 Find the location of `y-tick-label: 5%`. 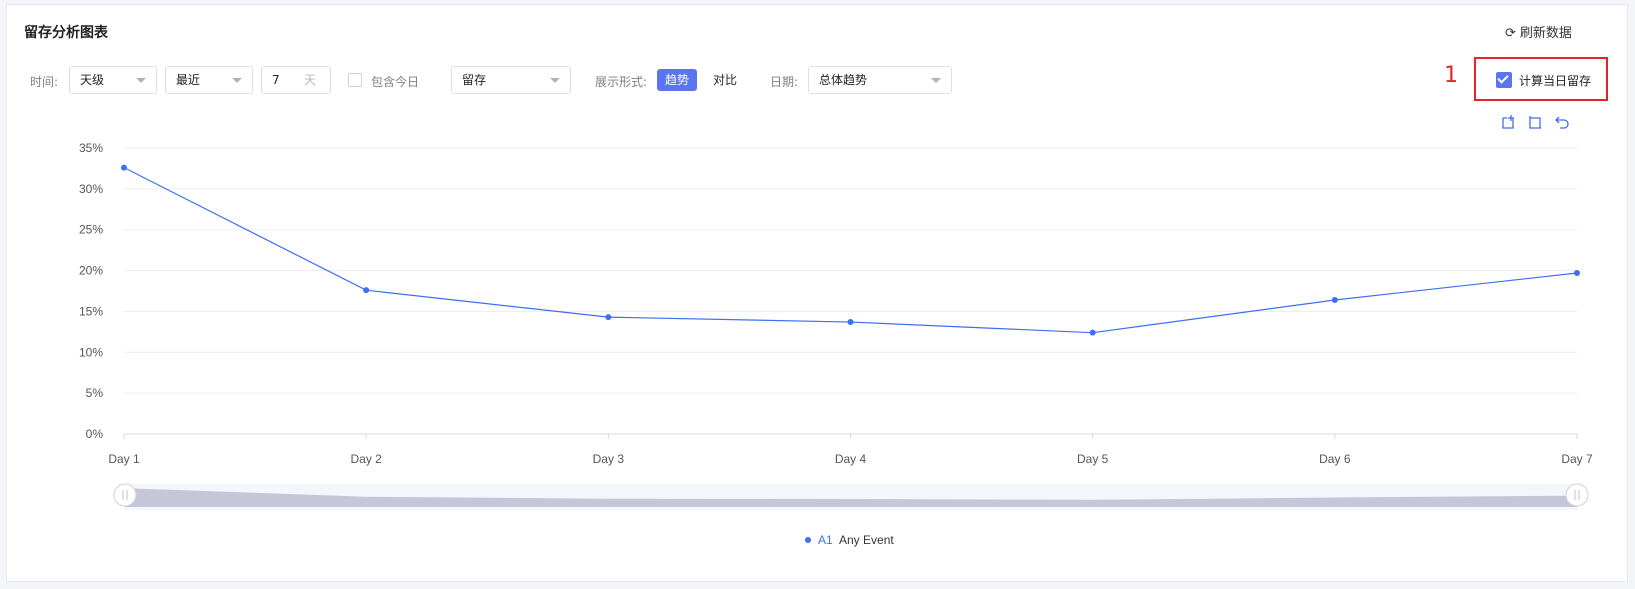

y-tick-label: 5% is located at coordinates (95, 393).